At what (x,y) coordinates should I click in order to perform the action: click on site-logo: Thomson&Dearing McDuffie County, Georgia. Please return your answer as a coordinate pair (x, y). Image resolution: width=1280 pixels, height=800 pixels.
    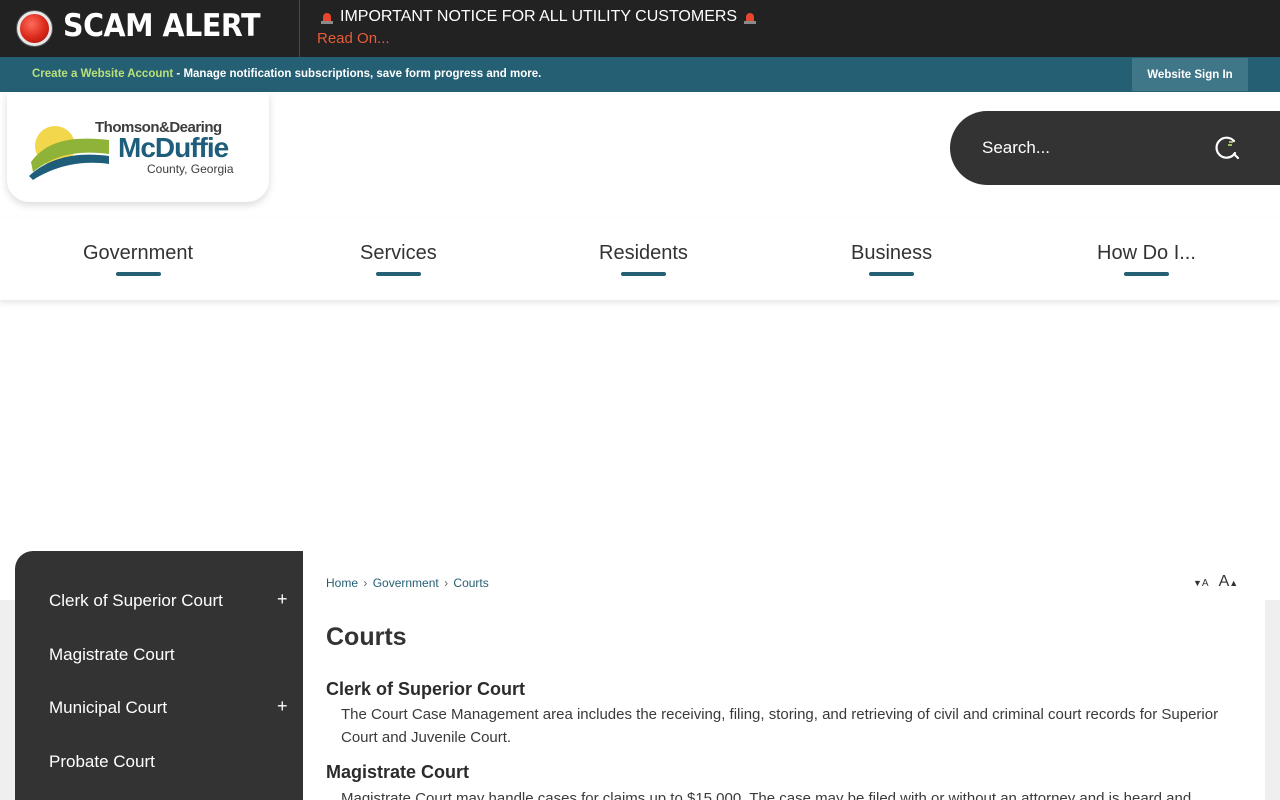
    Looking at the image, I should click on (138, 147).